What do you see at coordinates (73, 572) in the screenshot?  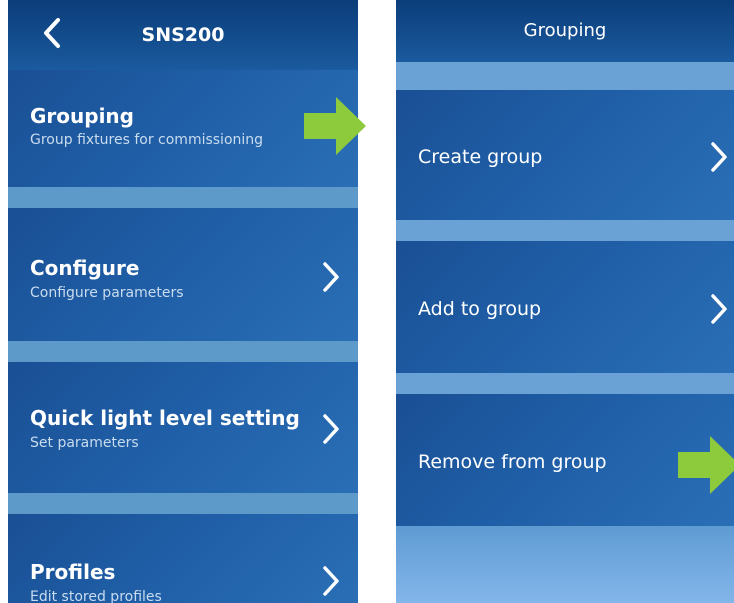 I see `menu-item-label: Profiles` at bounding box center [73, 572].